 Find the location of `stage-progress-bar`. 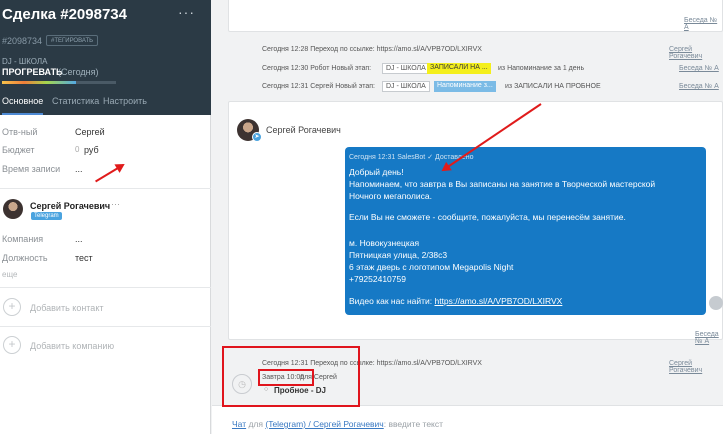

stage-progress-bar is located at coordinates (59, 82).